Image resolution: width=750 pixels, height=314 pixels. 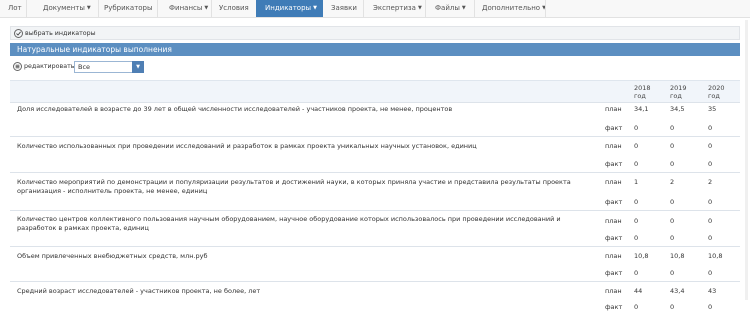 I want to click on nav-item-label: Дополнительно, so click(x=511, y=8).